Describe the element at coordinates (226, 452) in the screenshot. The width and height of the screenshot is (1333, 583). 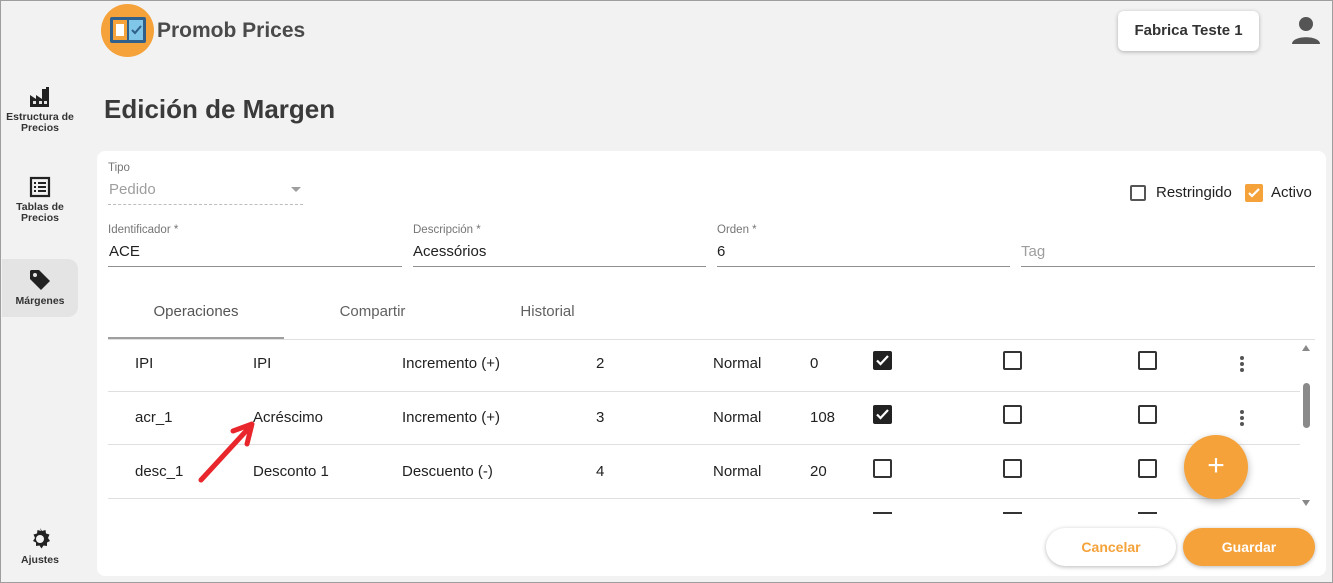
I see `annotation-arrow-icon` at that location.